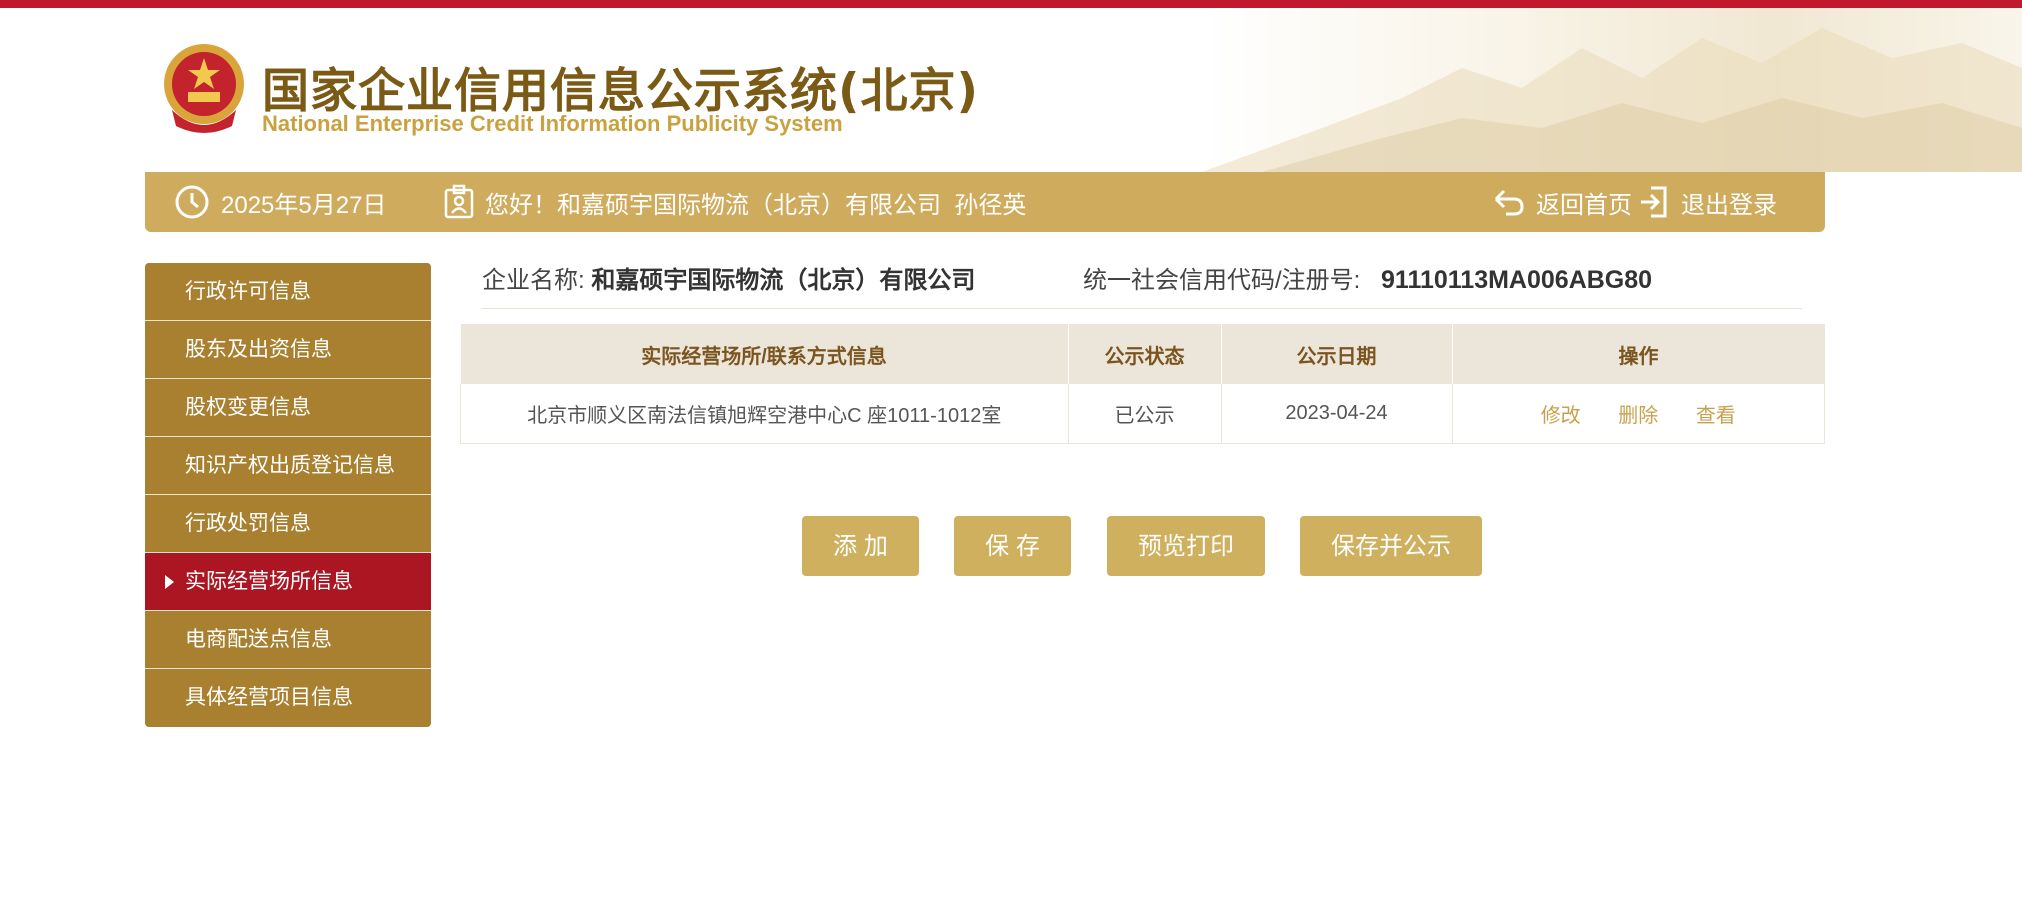  Describe the element at coordinates (288, 582) in the screenshot. I see `sidebar-item-business-premises: 实际经营场所信息` at that location.